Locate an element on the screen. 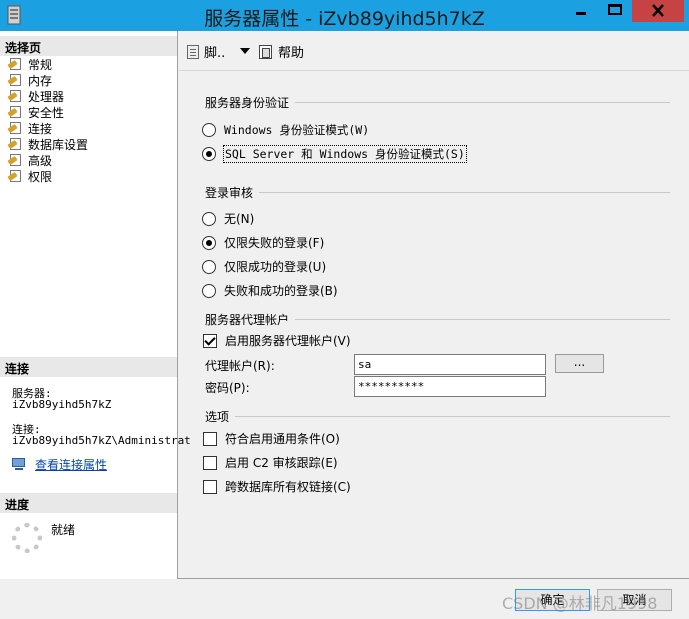 Image resolution: width=689 pixels, height=619 pixels. maximize-icon is located at coordinates (615, 9).